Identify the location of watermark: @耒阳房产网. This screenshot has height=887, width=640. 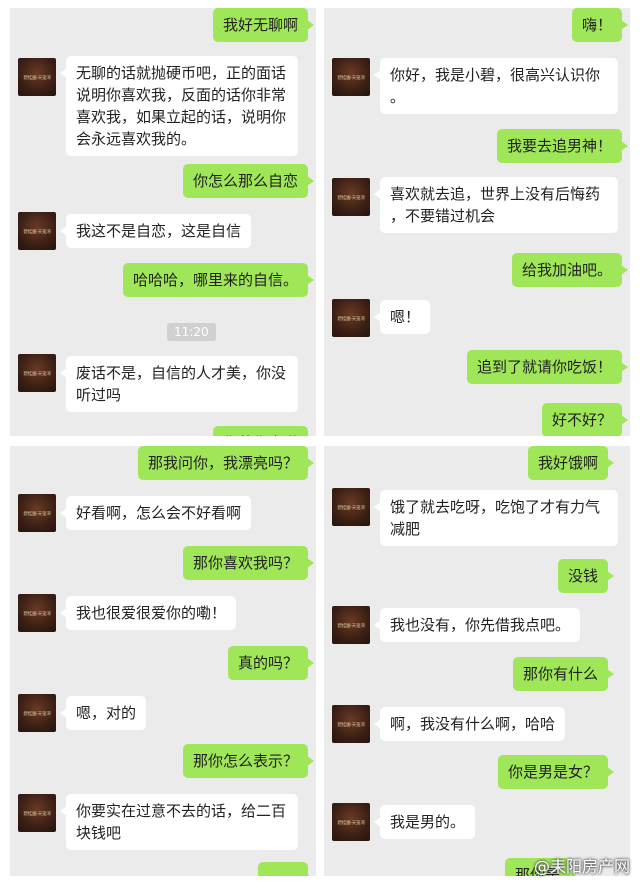
(581, 866).